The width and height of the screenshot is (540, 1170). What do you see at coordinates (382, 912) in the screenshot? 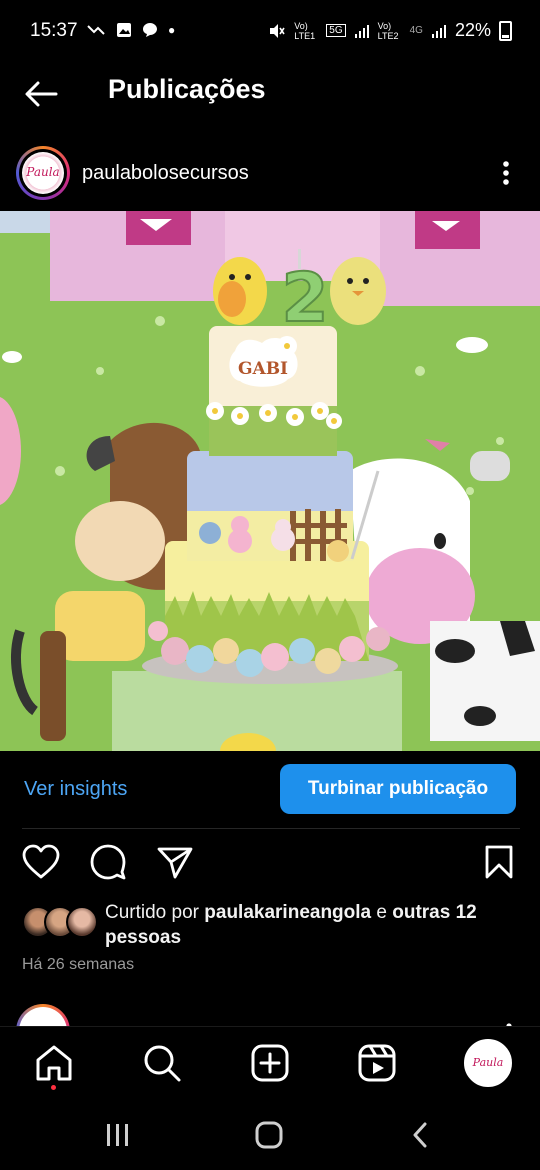
I see `likes-connector: e` at bounding box center [382, 912].